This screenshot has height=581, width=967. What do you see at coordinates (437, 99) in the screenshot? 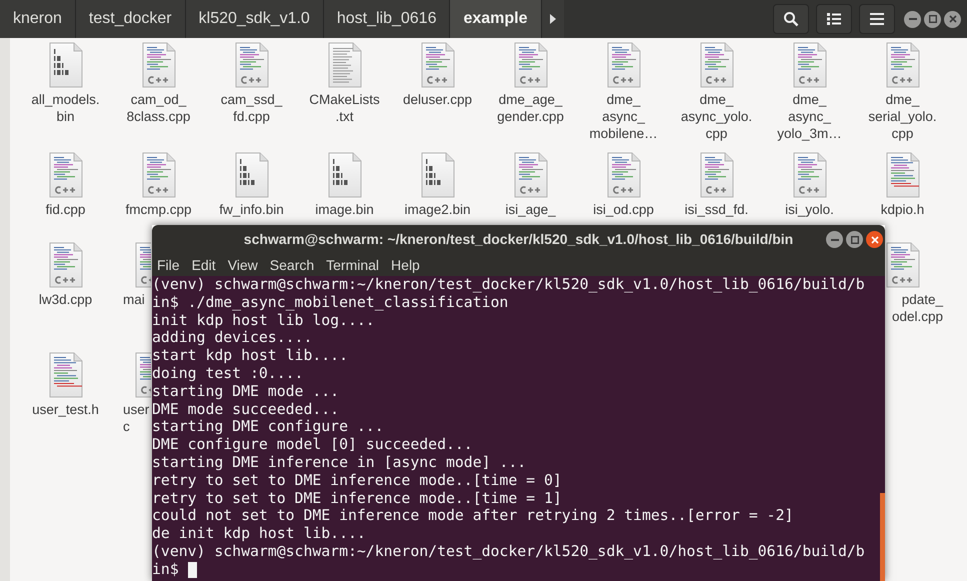
I see `file-name: deluser.cpp` at bounding box center [437, 99].